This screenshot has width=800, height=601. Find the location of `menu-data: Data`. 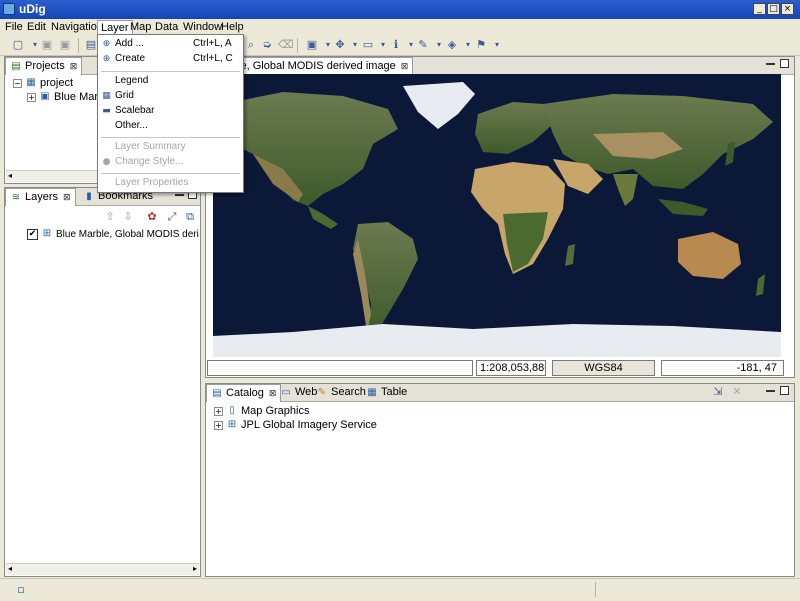

menu-data: Data is located at coordinates (166, 27).